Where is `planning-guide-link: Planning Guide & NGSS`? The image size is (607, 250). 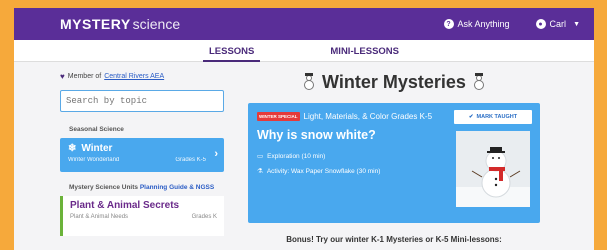
planning-guide-link: Planning Guide & NGSS is located at coordinates (177, 187).